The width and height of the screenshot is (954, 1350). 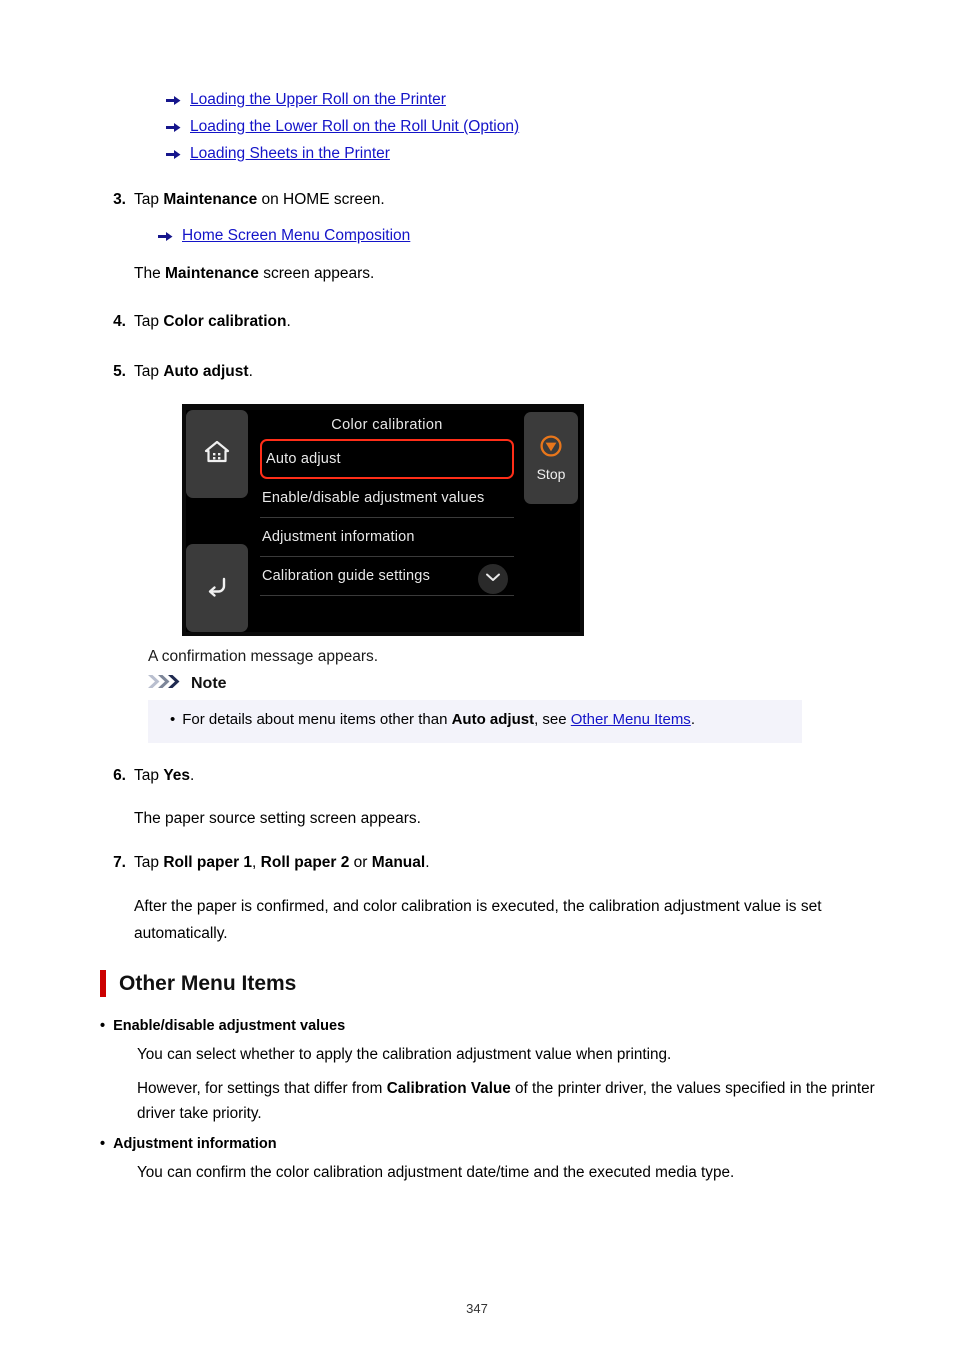 What do you see at coordinates (103, 983) in the screenshot?
I see `section-accent-bar` at bounding box center [103, 983].